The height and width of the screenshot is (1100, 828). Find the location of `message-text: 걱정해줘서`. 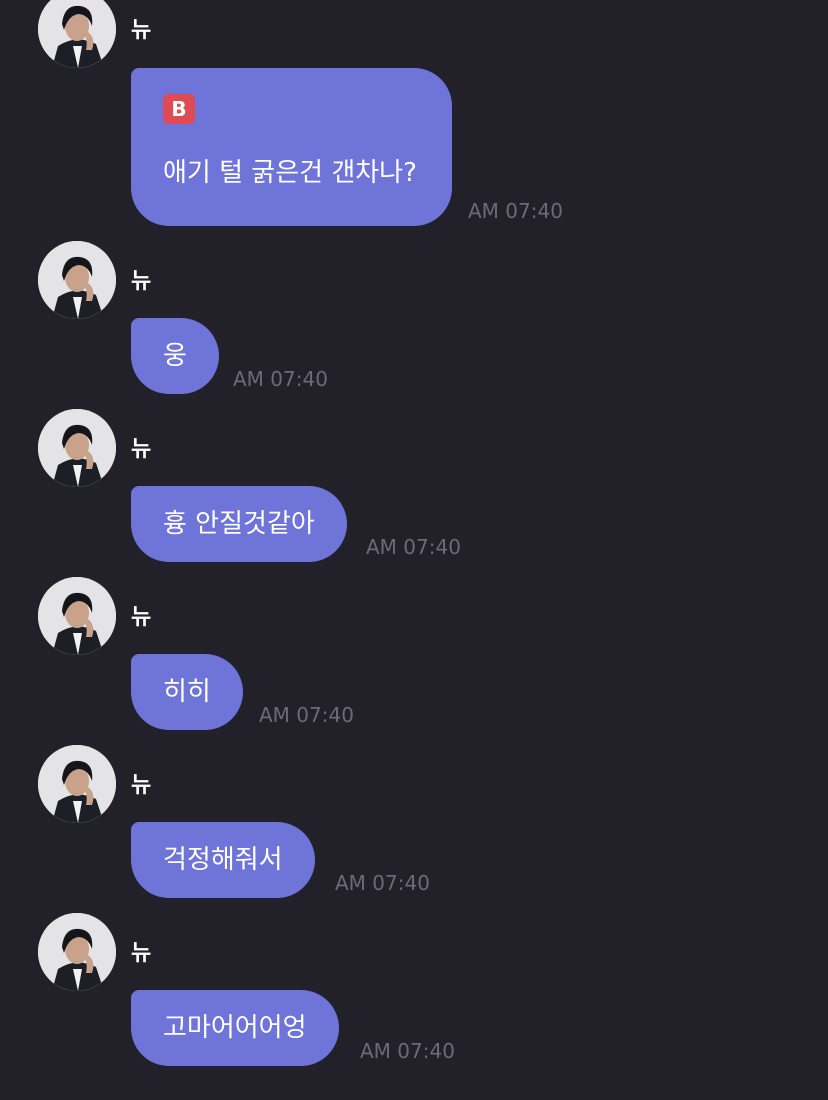

message-text: 걱정해줘서 is located at coordinates (223, 860).